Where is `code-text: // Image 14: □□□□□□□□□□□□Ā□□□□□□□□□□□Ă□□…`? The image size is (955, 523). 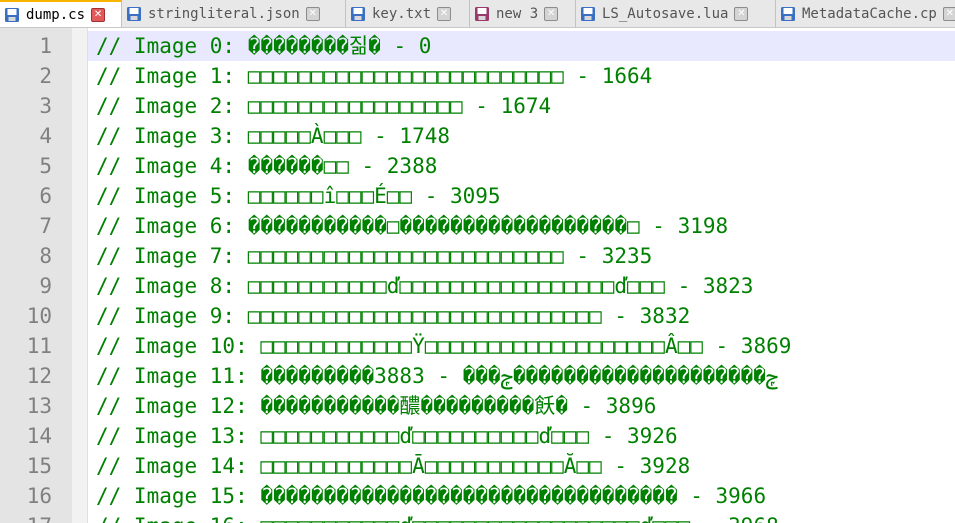
code-text: // Image 14: □□□□□□□□□□□□Ā□□□□□□□□□□□Ă□□… is located at coordinates (393, 466).